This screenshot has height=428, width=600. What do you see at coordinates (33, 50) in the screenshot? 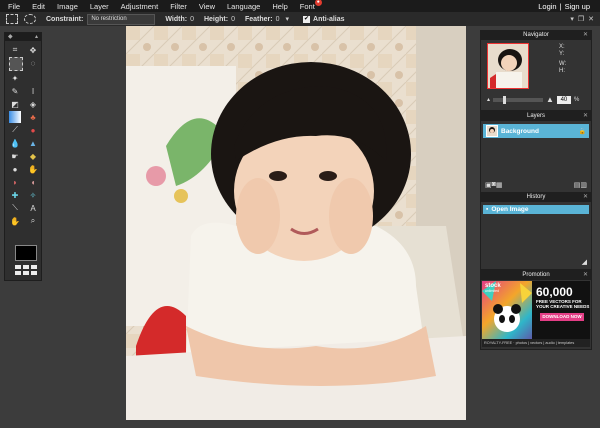
I see `move-tool-icon: ✥` at bounding box center [33, 50].